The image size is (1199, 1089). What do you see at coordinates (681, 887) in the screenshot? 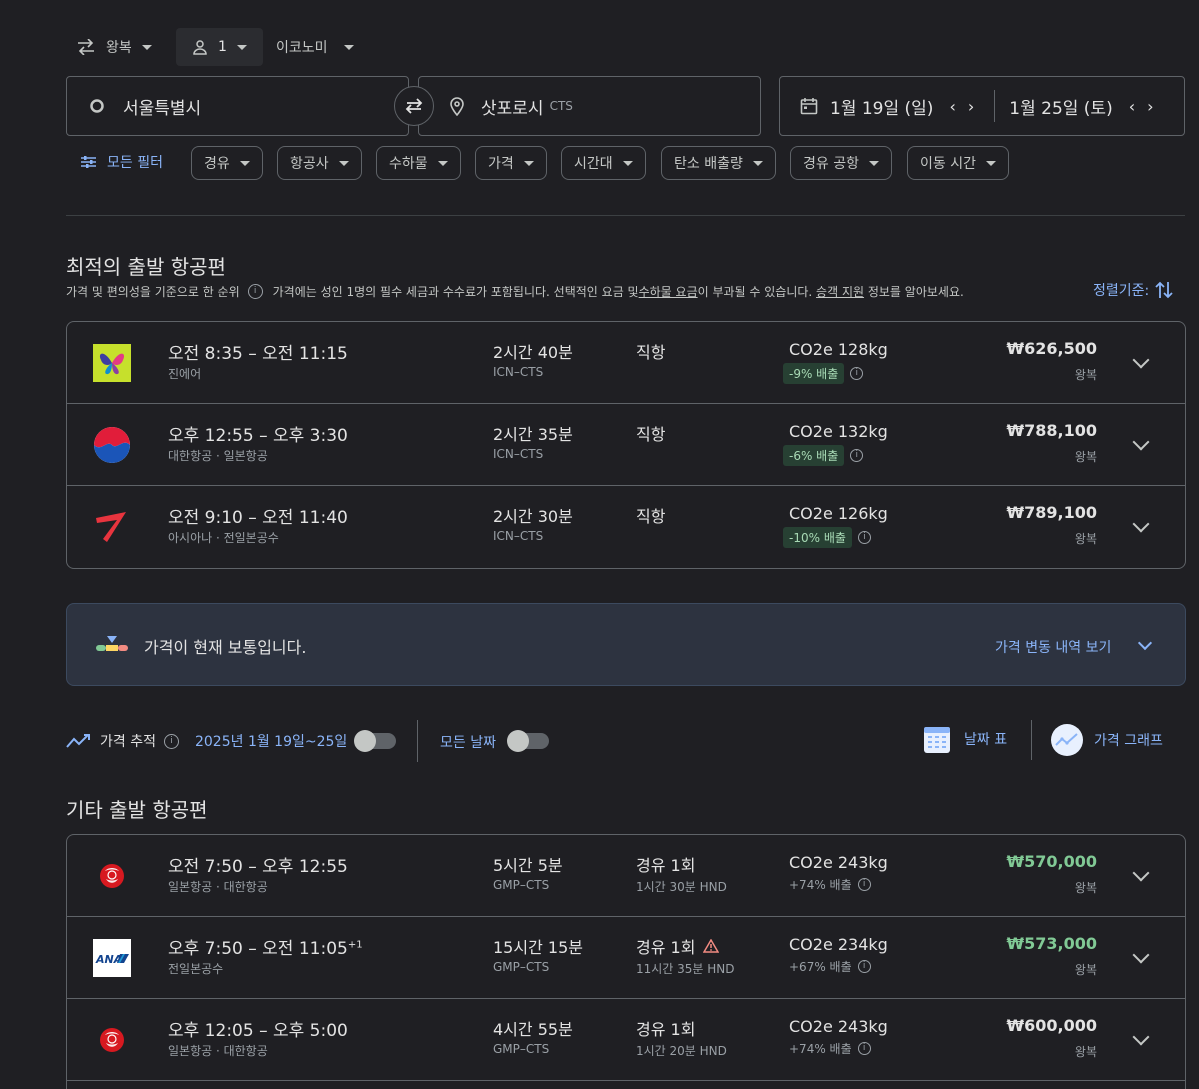
I see `layover-info: 1시간 30분 HND` at bounding box center [681, 887].